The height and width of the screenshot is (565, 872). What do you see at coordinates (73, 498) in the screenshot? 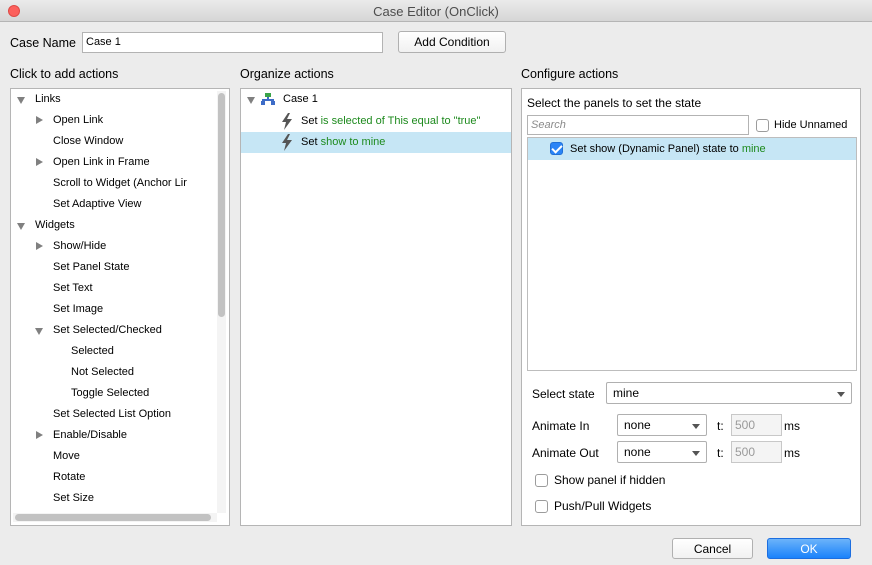
I see `tree-item-set-size: Set Size` at bounding box center [73, 498].